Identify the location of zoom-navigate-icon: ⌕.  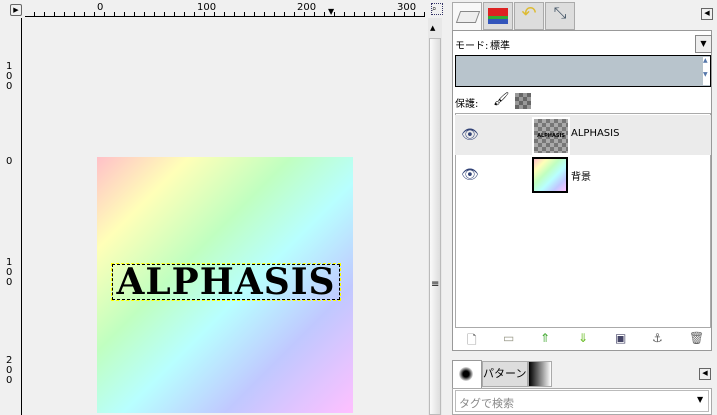
(437, 9).